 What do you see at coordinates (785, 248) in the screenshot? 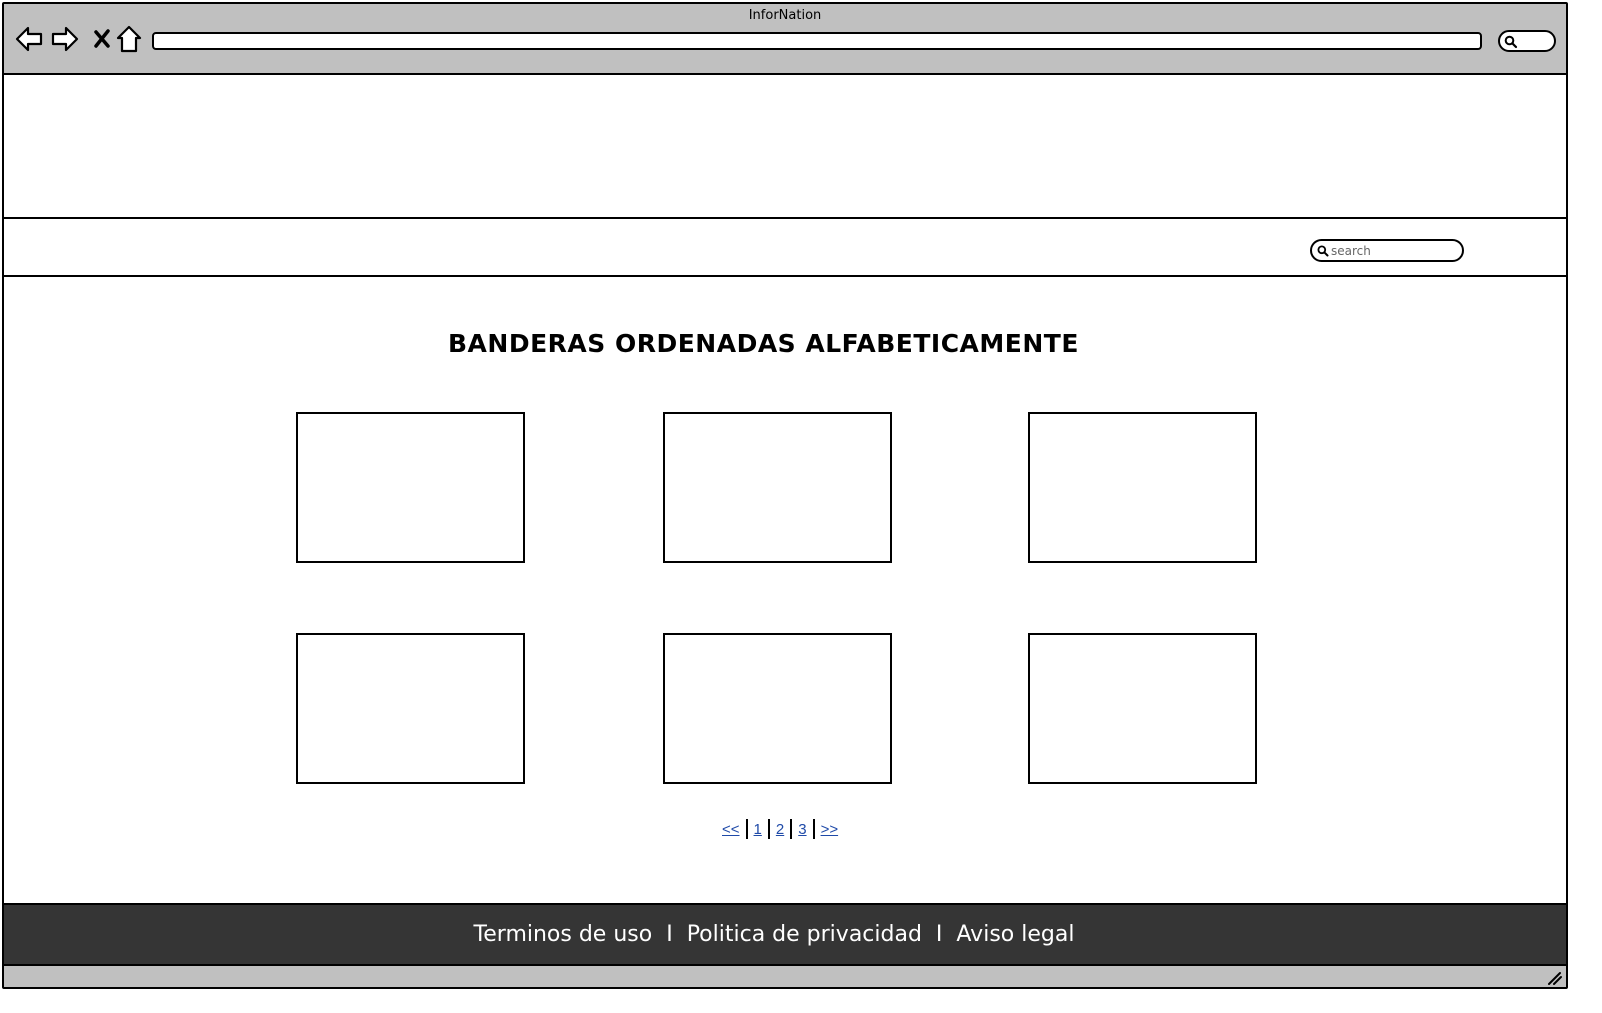
I see `navigation-bar` at bounding box center [785, 248].